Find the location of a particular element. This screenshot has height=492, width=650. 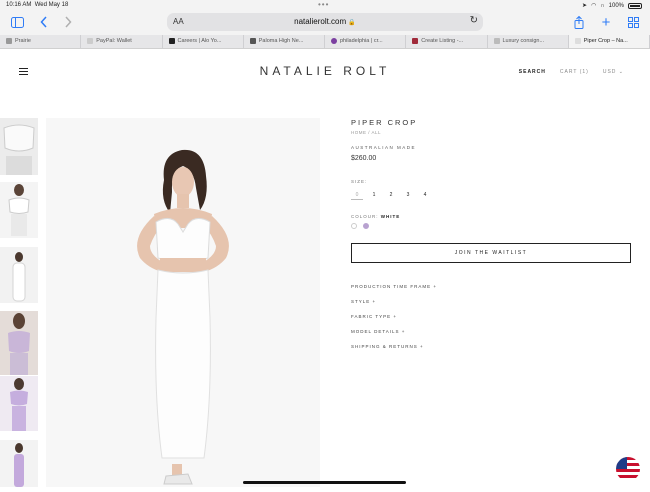

us-flag-icon is located at coordinates (628, 469).